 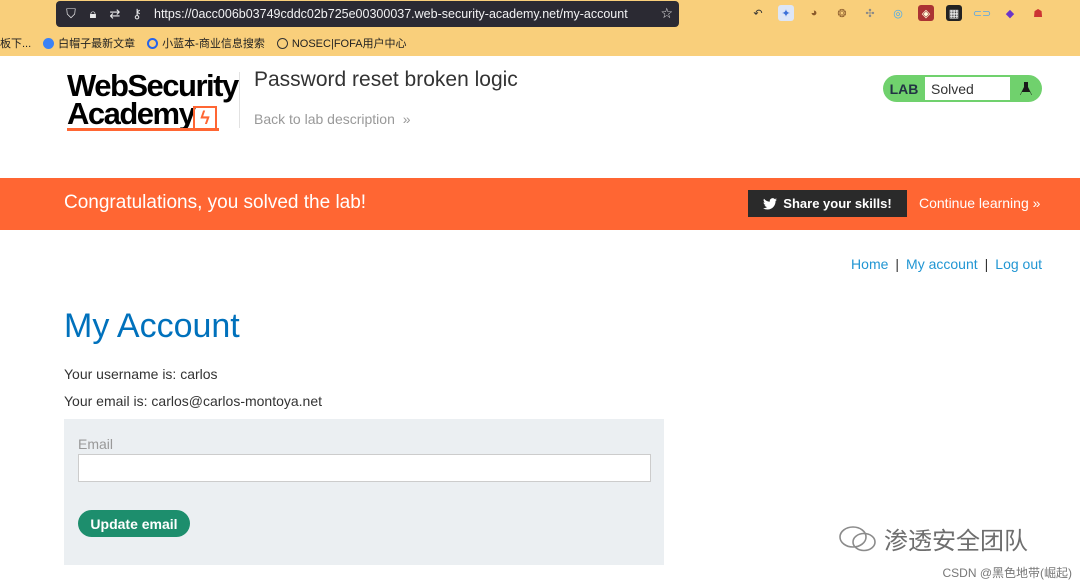 I want to click on lab-title: Password reset broken logic, so click(x=386, y=79).